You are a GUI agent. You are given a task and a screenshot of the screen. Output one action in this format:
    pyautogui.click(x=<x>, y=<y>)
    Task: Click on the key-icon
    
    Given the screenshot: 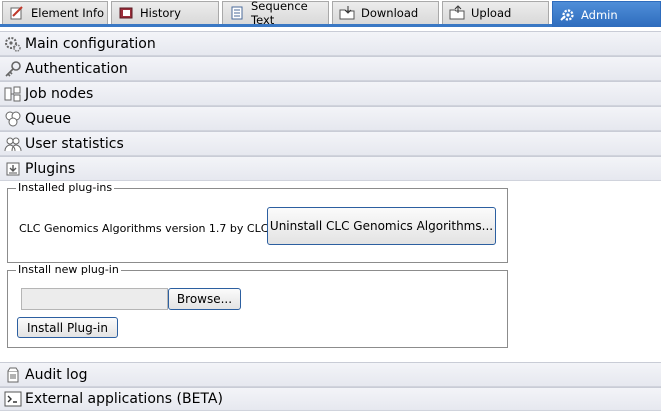 What is the action you would take?
    pyautogui.click(x=13, y=69)
    